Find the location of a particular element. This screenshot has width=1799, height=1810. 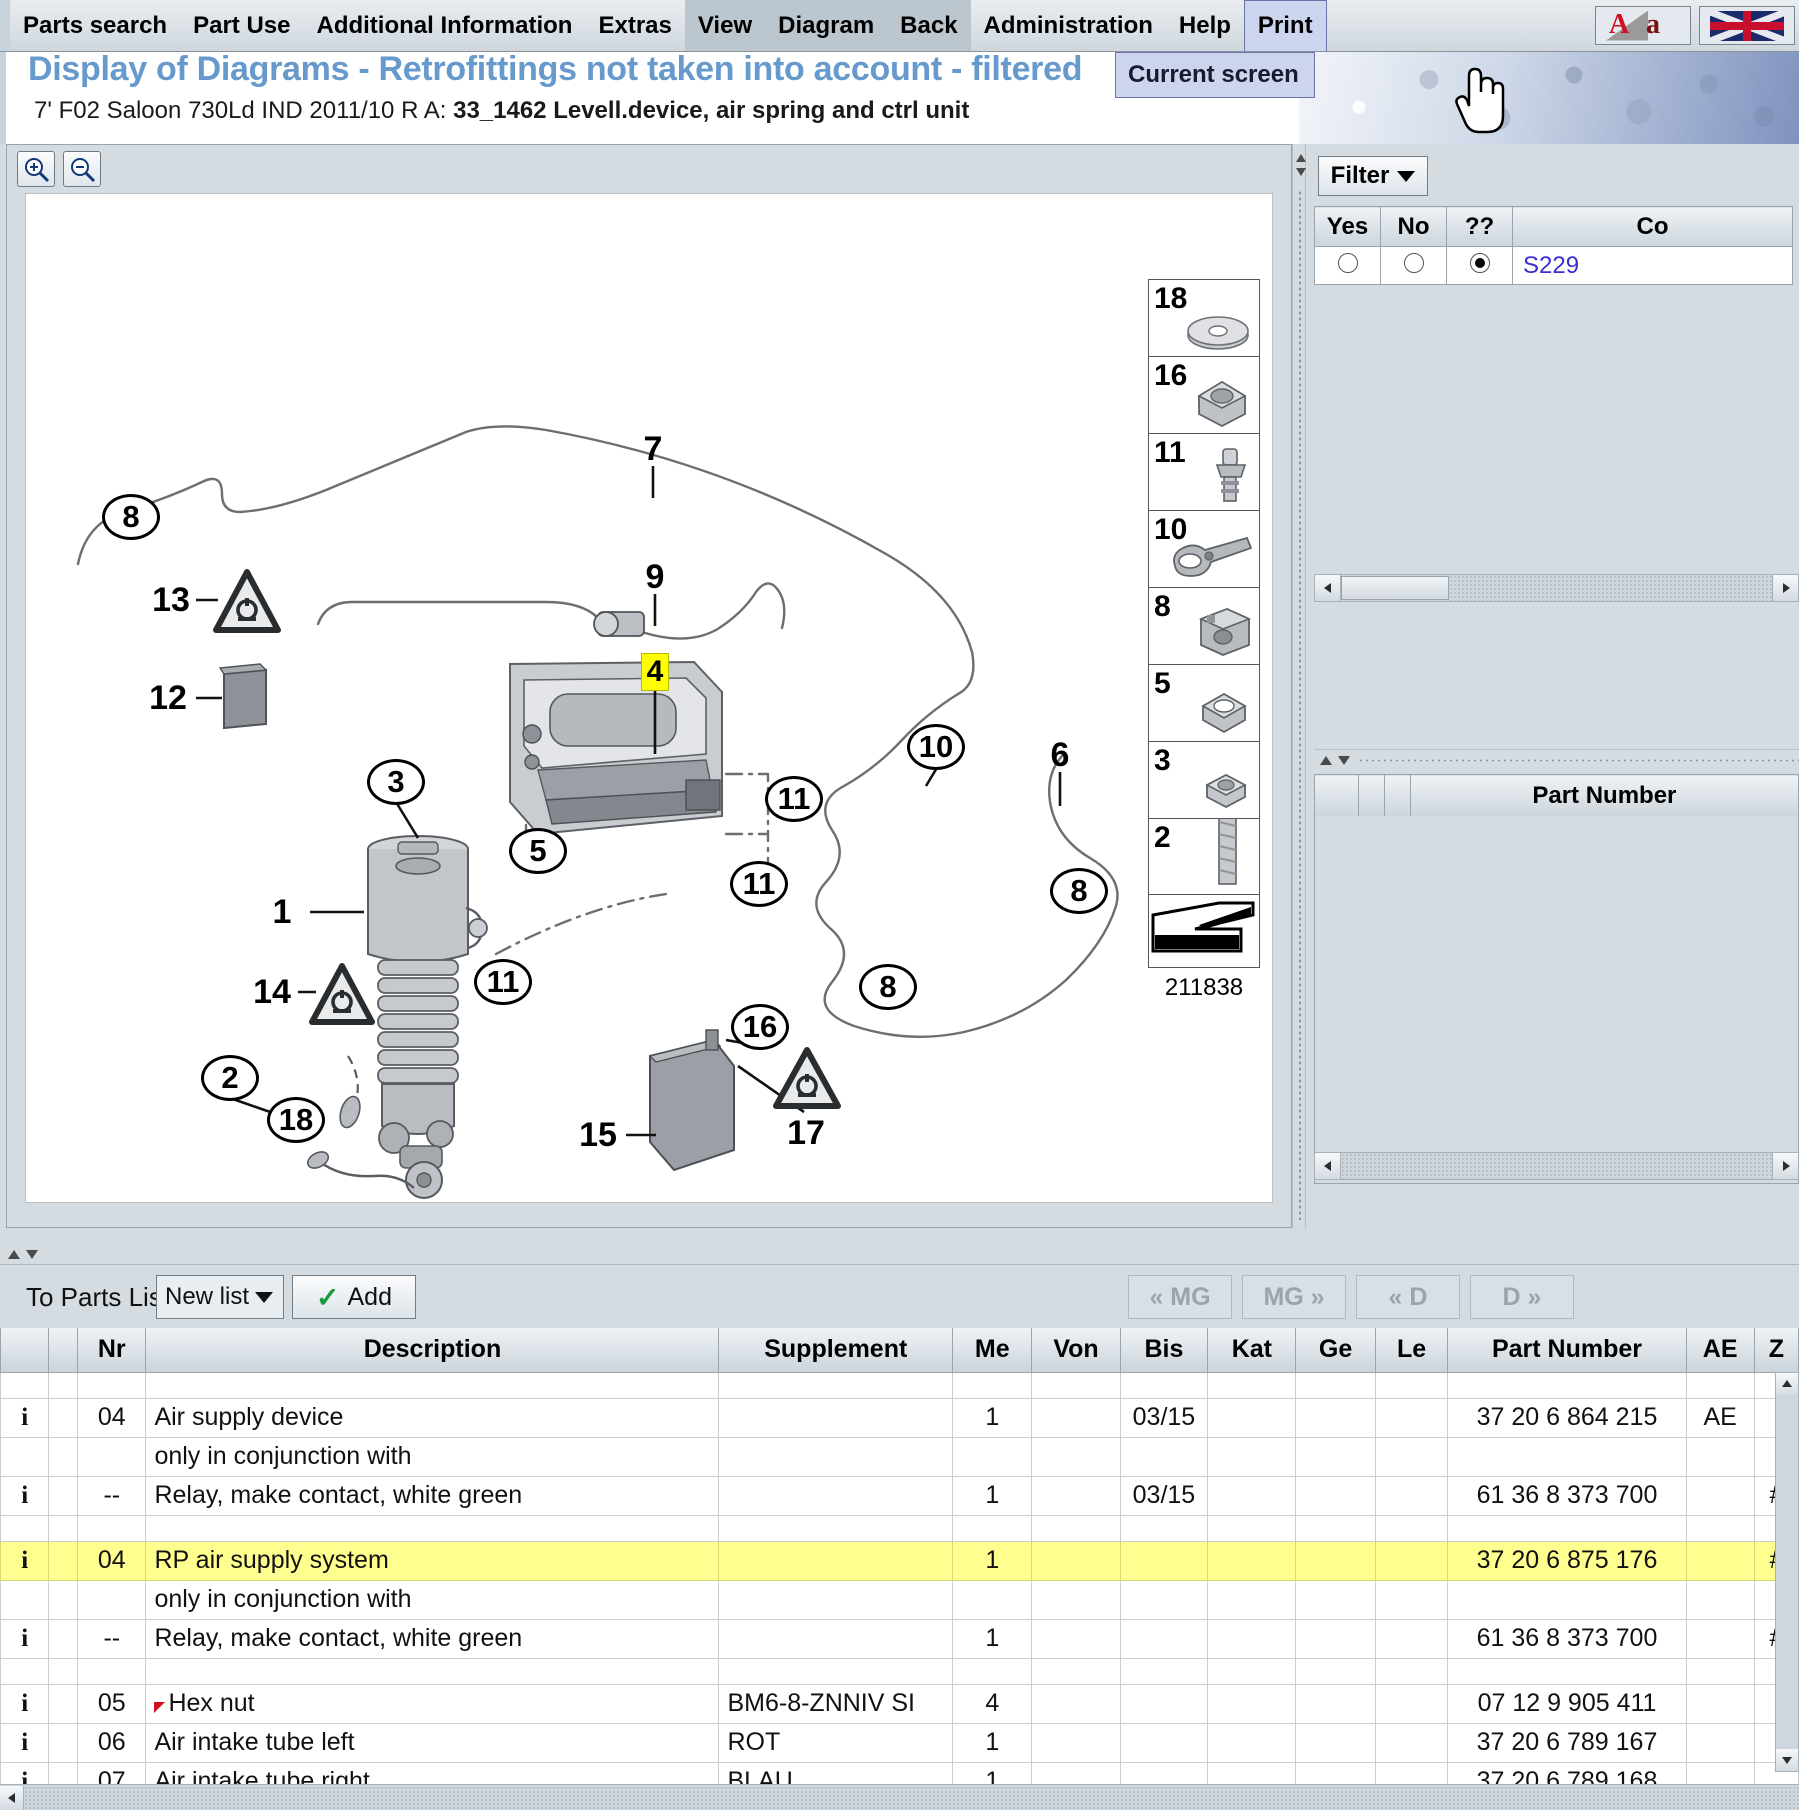

menu-item-administration: Administration is located at coordinates (1068, 25).